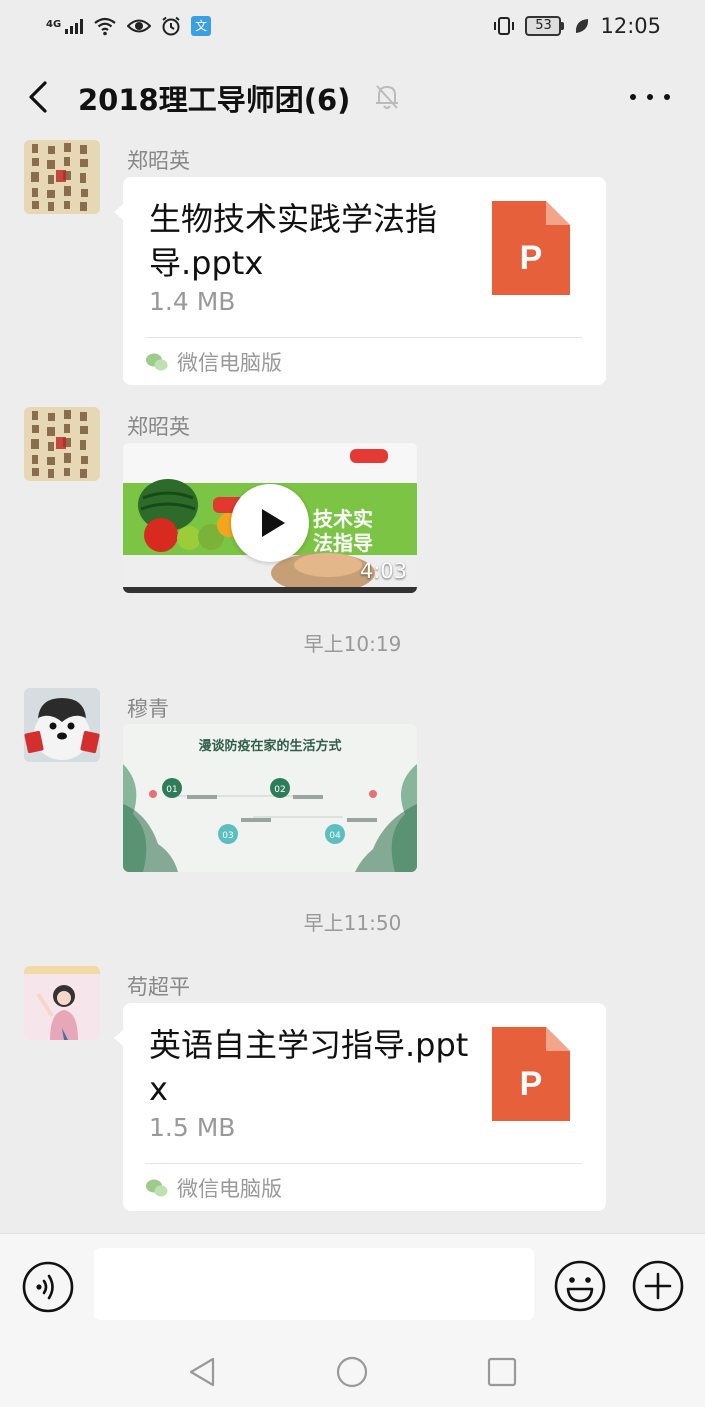 The width and height of the screenshot is (705, 1407). I want to click on emoji-icon, so click(580, 1286).